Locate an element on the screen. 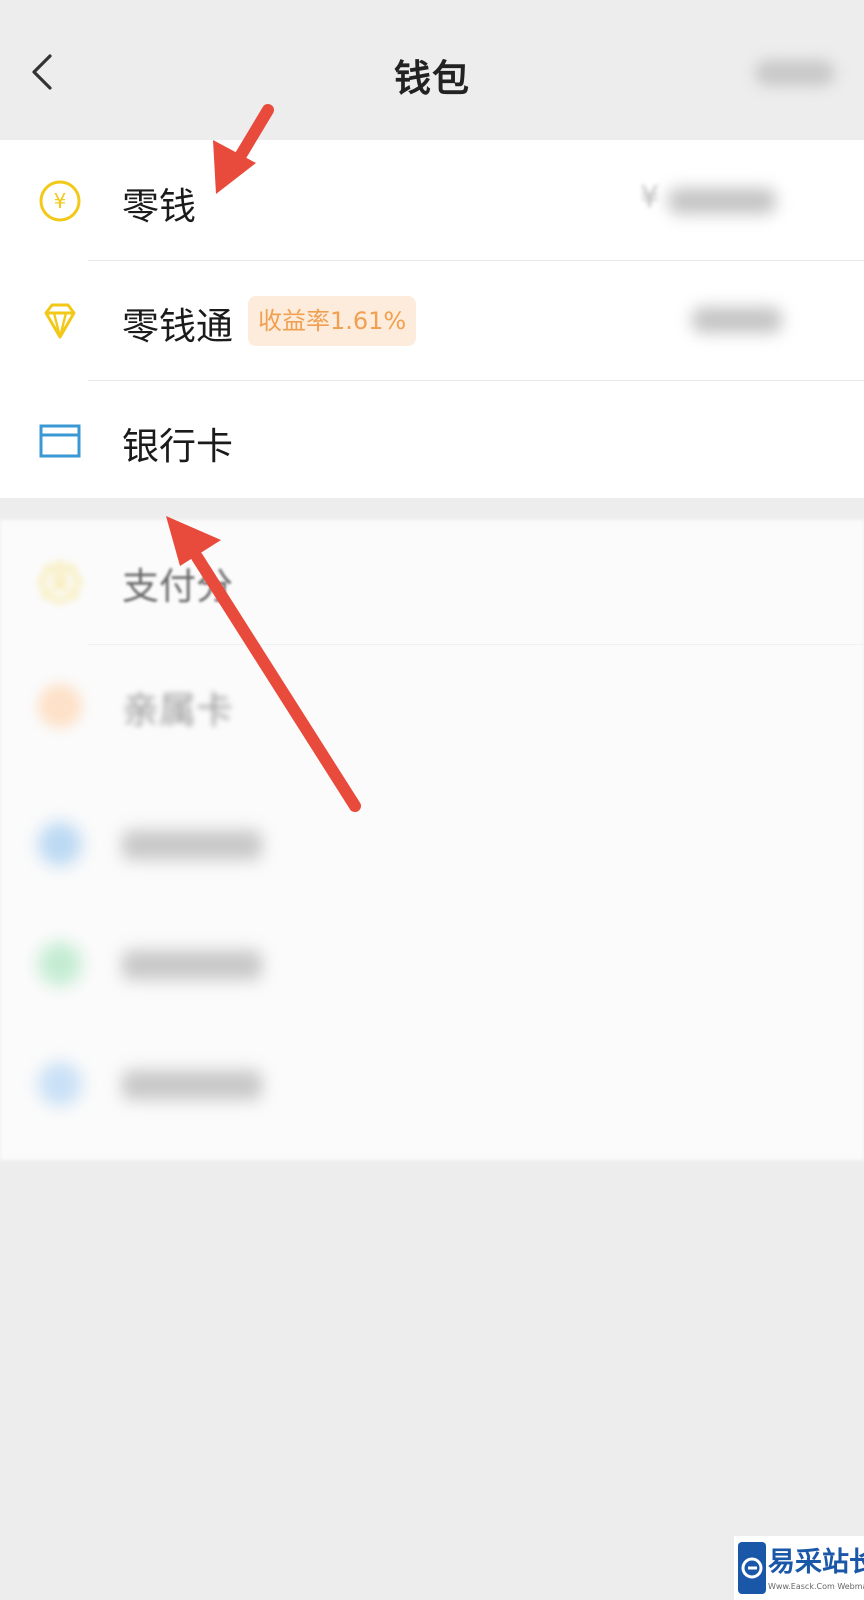 This screenshot has width=864, height=1600. page-title: 钱包 is located at coordinates (432, 78).